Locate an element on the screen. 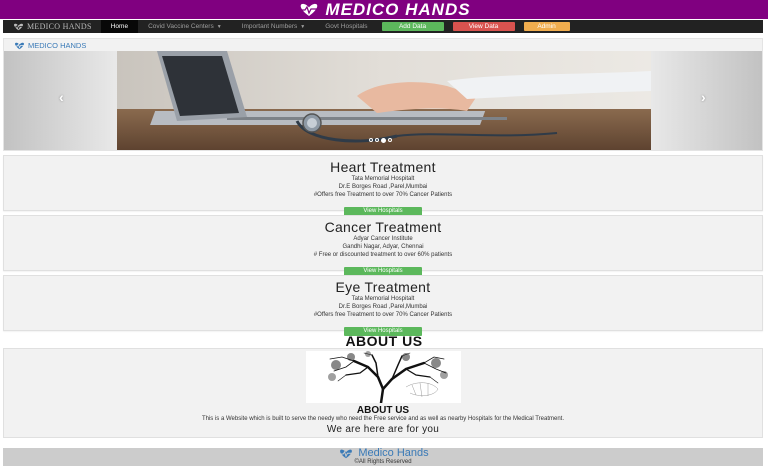 This screenshot has height=466, width=768. add-data-button: Add Data is located at coordinates (412, 26).